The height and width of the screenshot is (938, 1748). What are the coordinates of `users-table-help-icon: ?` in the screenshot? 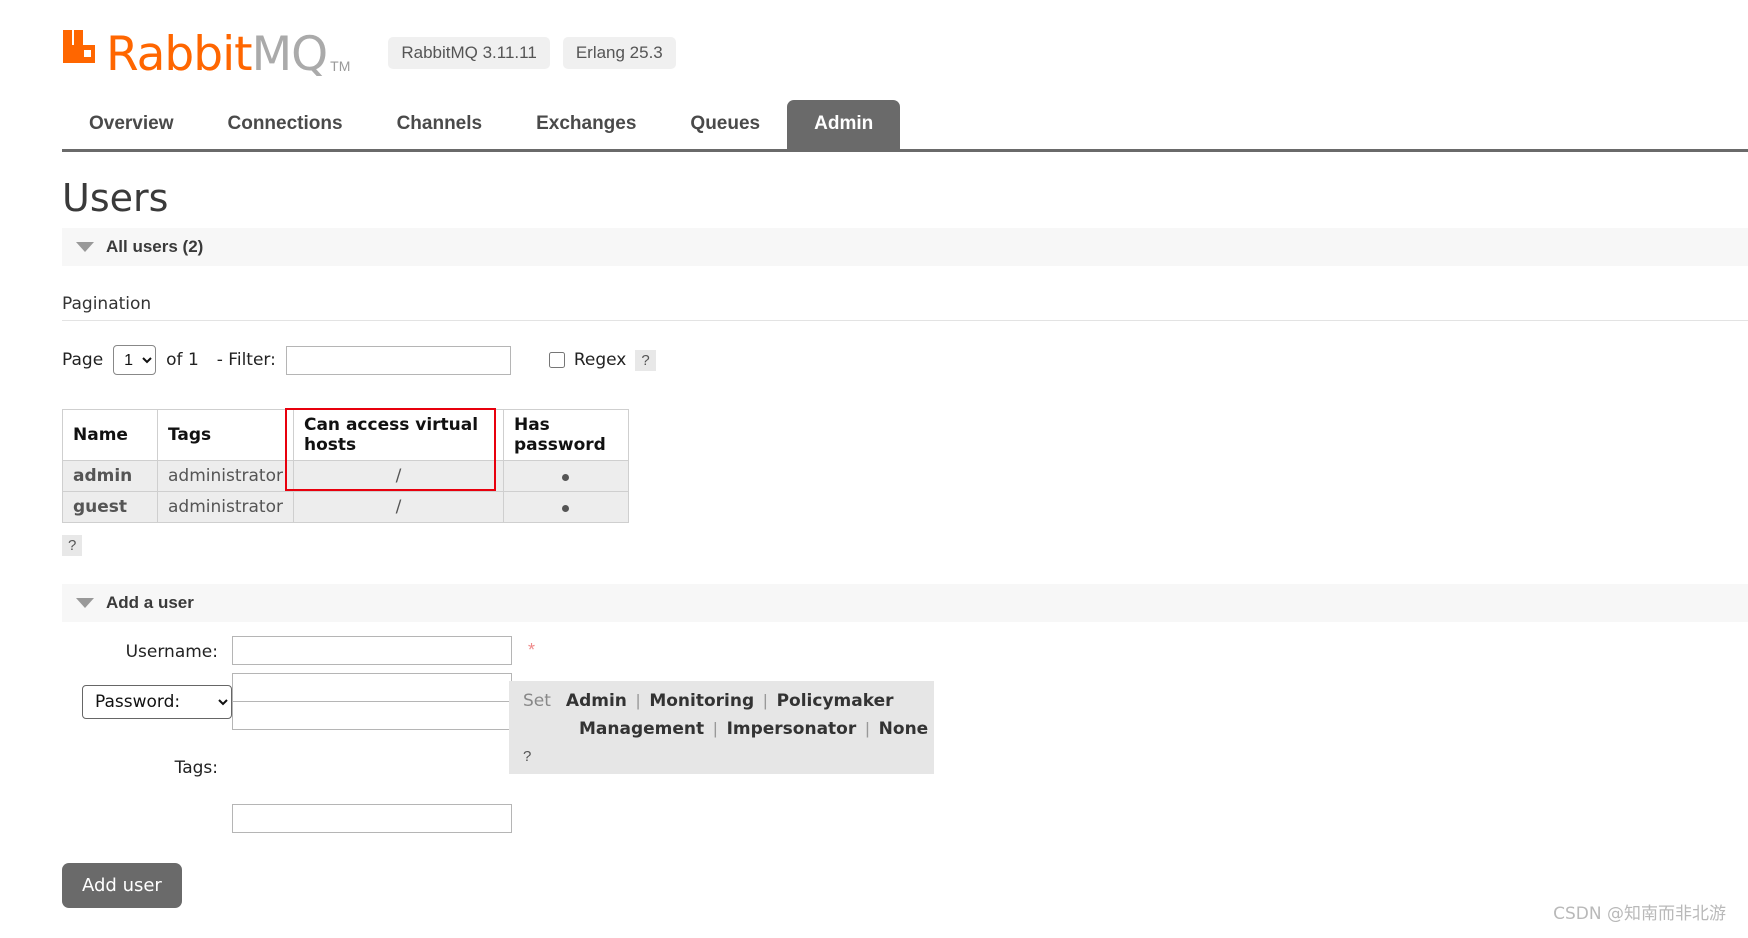 It's located at (72, 545).